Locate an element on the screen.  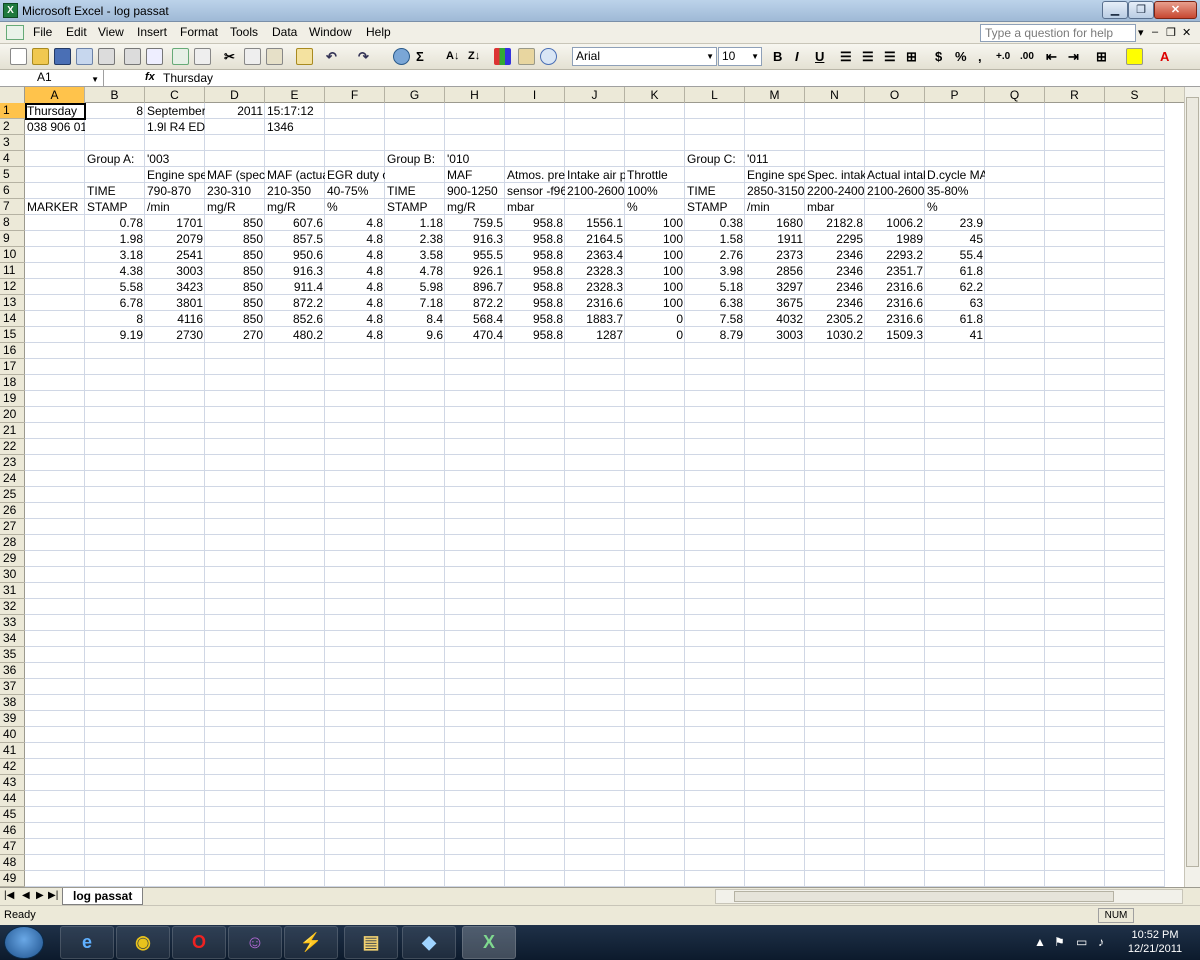
cell-K7: % is located at coordinates (655, 207).